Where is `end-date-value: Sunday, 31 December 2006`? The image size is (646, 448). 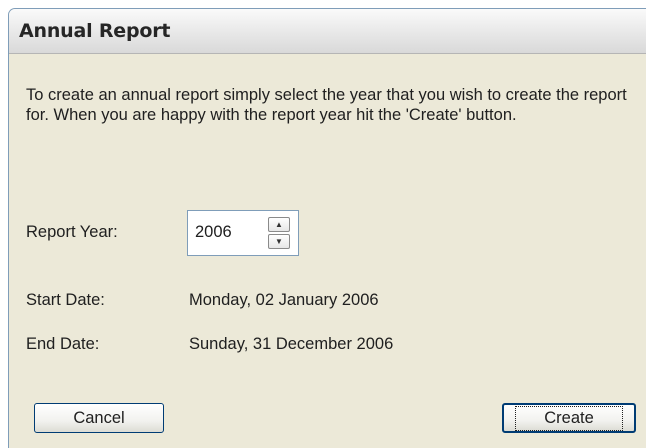
end-date-value: Sunday, 31 December 2006 is located at coordinates (291, 344).